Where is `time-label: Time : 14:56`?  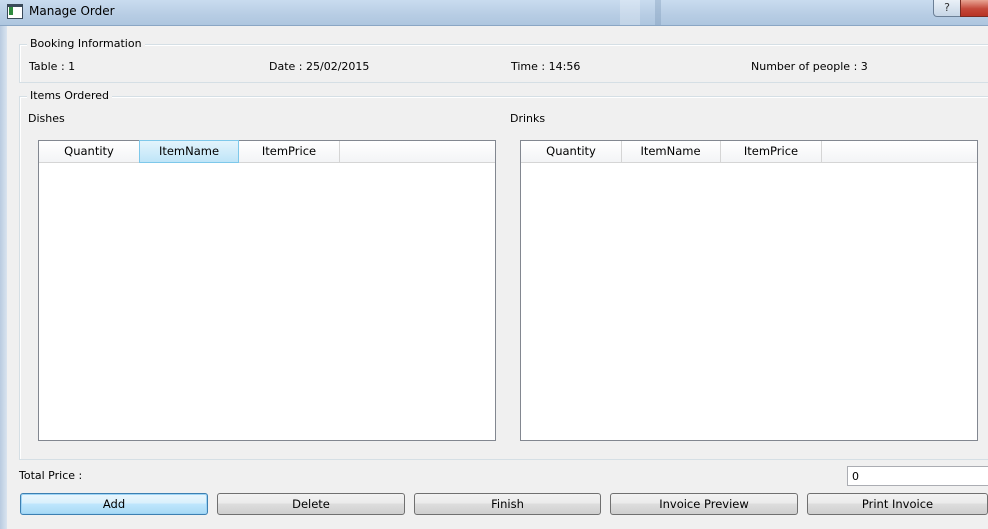
time-label: Time : 14:56 is located at coordinates (546, 66).